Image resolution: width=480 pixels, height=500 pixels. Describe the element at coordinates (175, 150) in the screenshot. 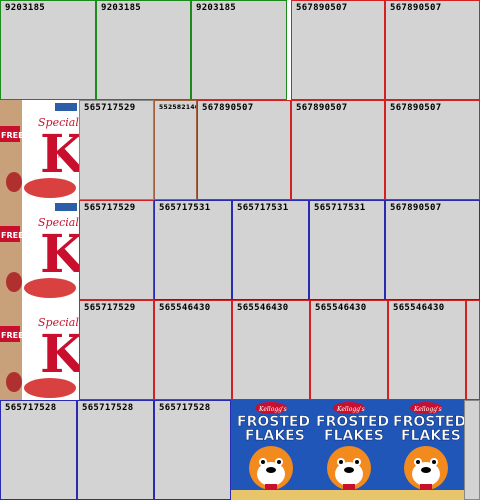

I see `shelf-slot: 552582146` at that location.